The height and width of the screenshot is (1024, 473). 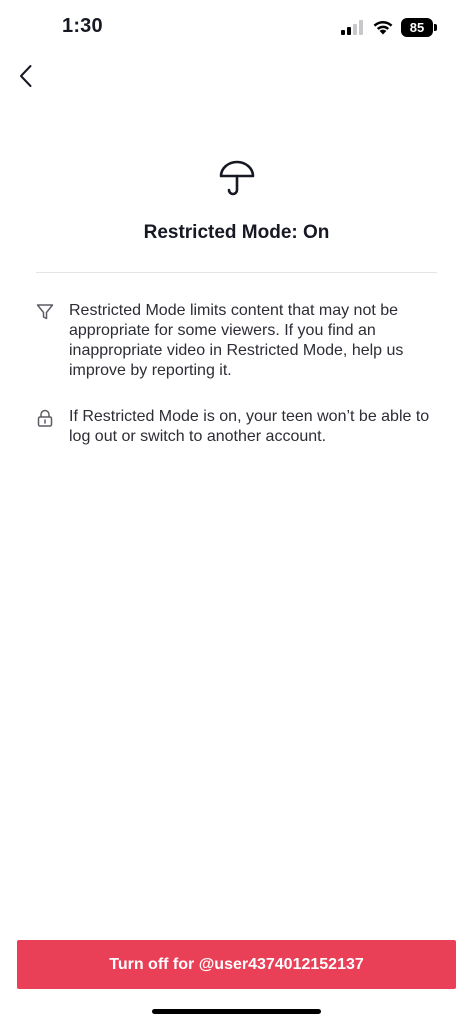 I want to click on filter-icon, so click(x=45, y=312).